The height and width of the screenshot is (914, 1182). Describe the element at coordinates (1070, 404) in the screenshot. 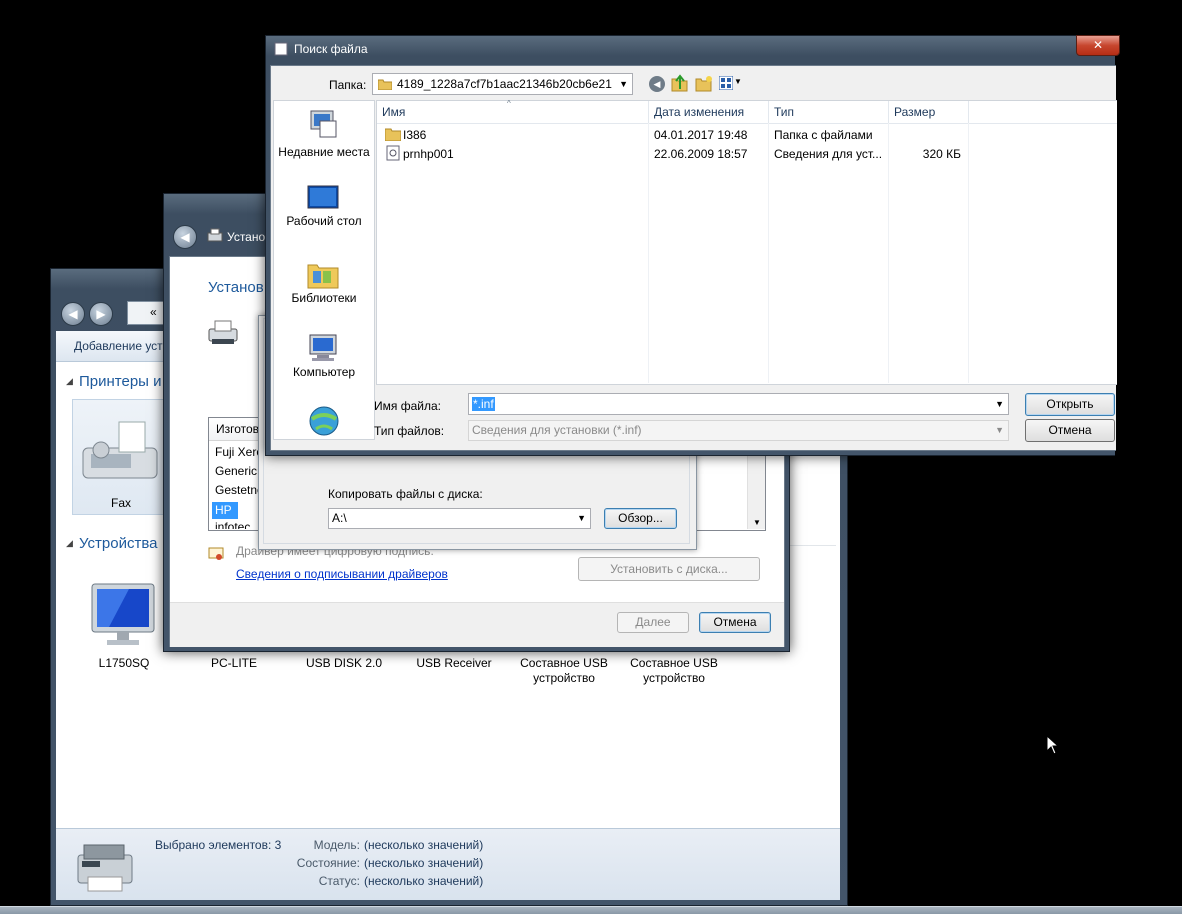

I see `open-button: Открыть` at that location.